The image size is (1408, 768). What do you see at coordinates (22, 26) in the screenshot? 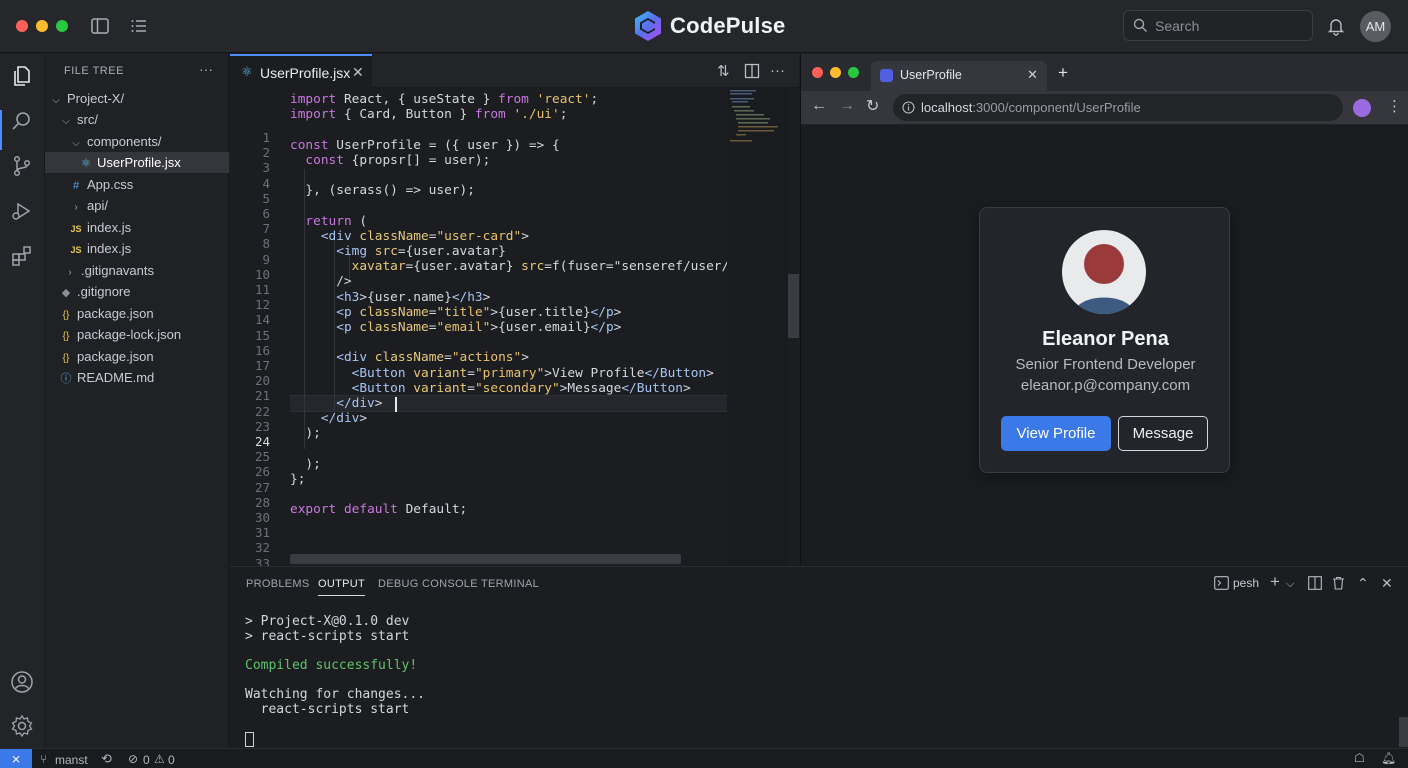
I see `close-window-button` at bounding box center [22, 26].